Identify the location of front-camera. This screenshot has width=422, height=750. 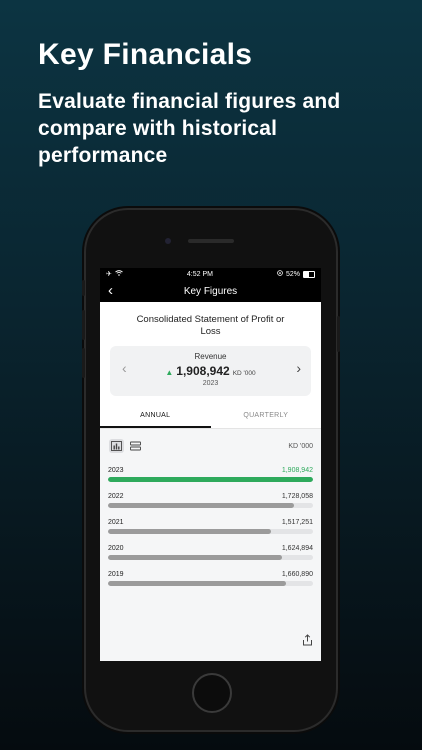
(168, 241).